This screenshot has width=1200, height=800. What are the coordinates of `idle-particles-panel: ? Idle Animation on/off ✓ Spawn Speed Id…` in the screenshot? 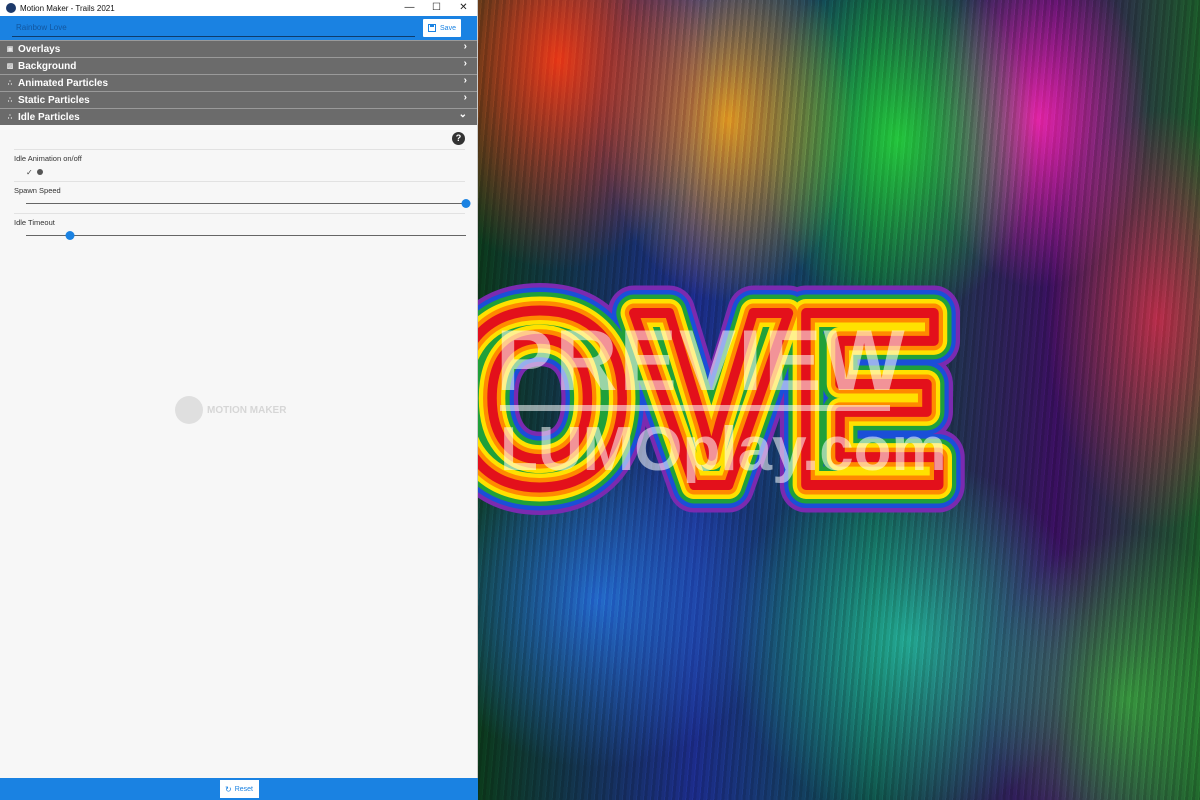 It's located at (238, 185).